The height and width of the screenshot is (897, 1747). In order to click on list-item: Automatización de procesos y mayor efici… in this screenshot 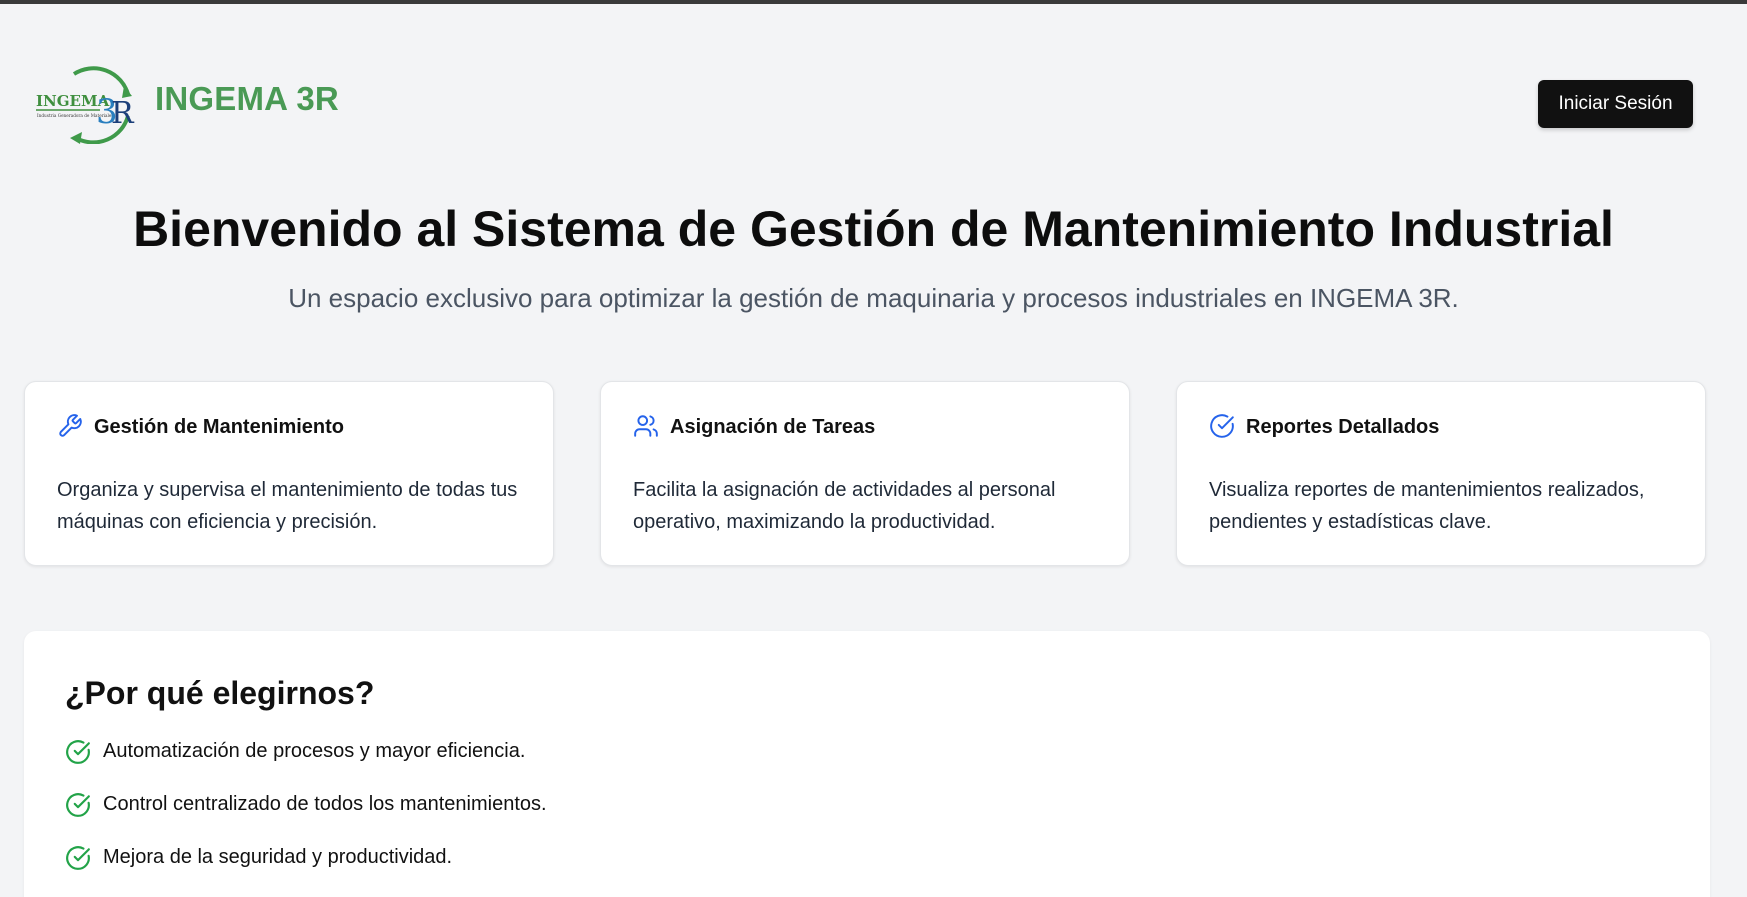, I will do `click(306, 763)`.